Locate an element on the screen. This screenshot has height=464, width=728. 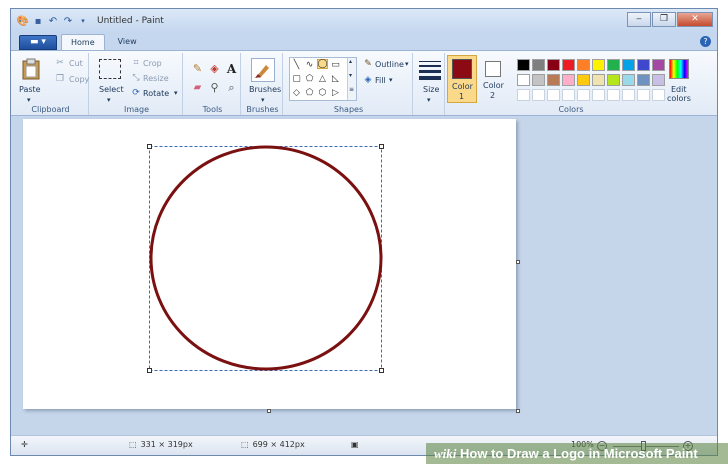
edit-colors-icon is located at coordinates (679, 69).